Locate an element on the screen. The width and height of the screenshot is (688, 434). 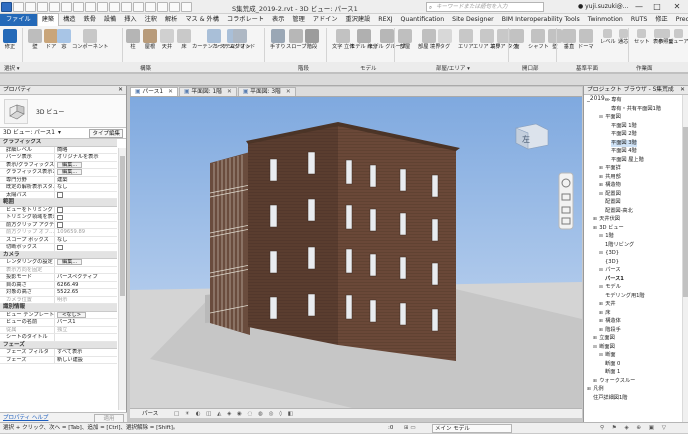
instance-selector: 3D ビュー: パース1 ▾ タイプ編集 is located at coordinates (63, 133).